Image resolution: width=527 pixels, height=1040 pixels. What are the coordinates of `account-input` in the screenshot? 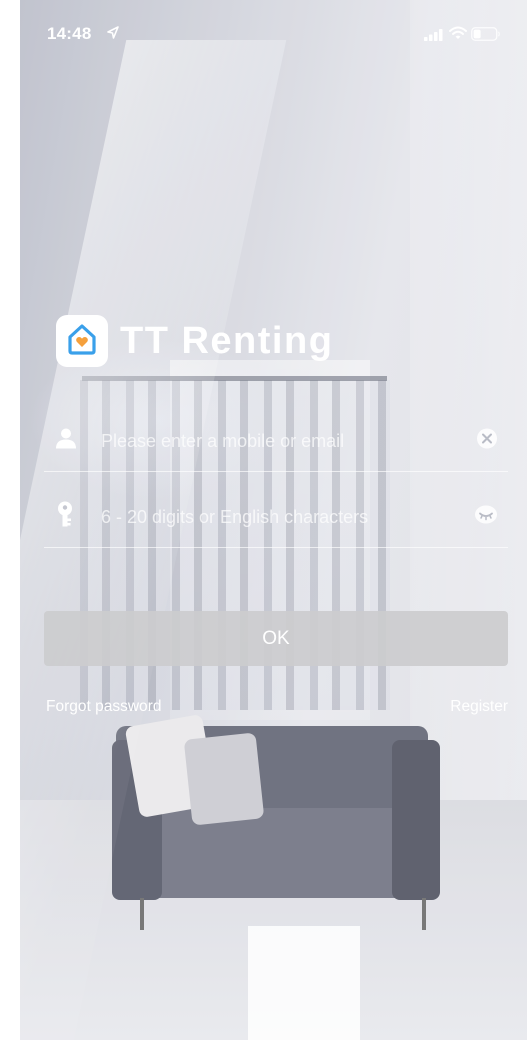 It's located at (281, 441).